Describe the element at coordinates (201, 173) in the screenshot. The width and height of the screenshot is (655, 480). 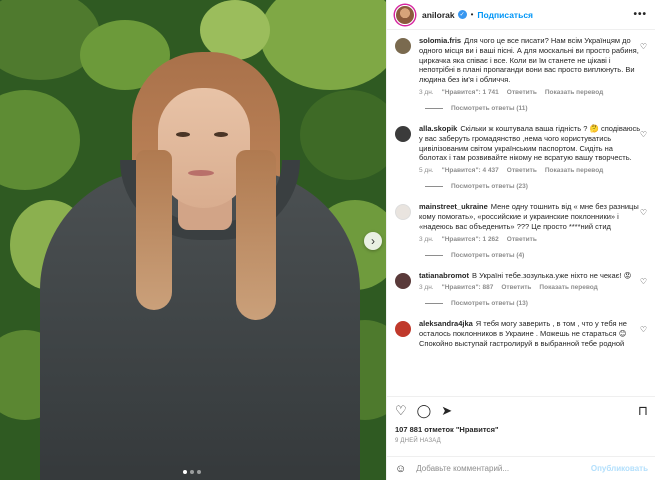
I see `mouth` at that location.